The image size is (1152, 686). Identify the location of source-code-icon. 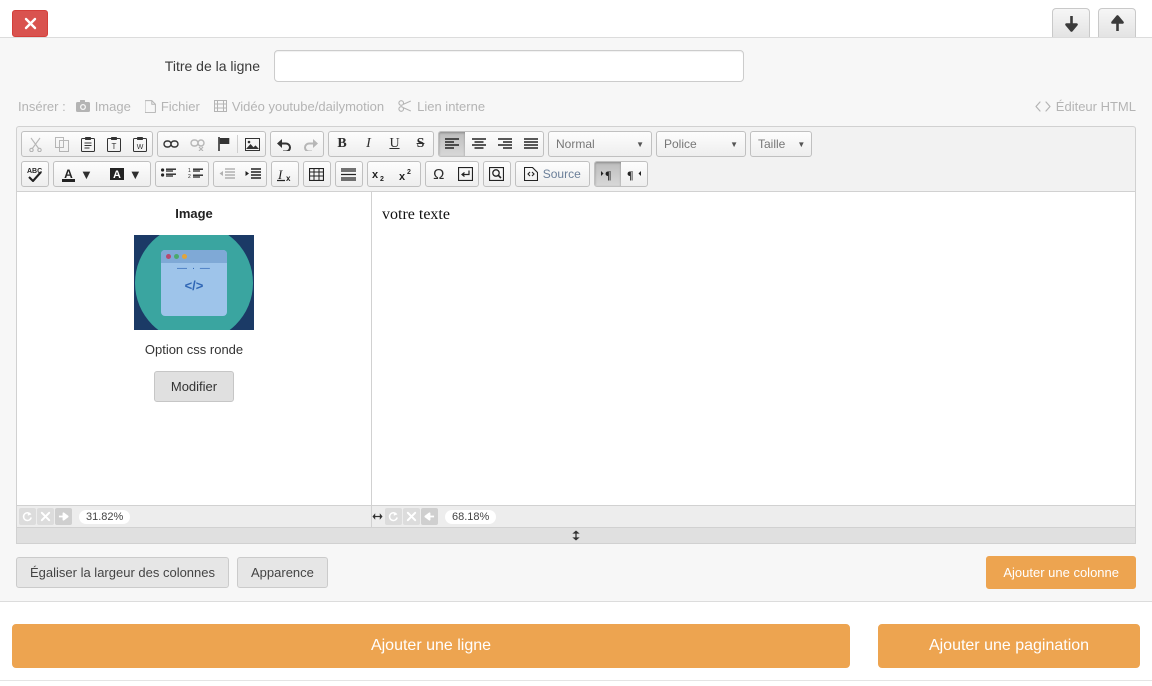
(530, 174).